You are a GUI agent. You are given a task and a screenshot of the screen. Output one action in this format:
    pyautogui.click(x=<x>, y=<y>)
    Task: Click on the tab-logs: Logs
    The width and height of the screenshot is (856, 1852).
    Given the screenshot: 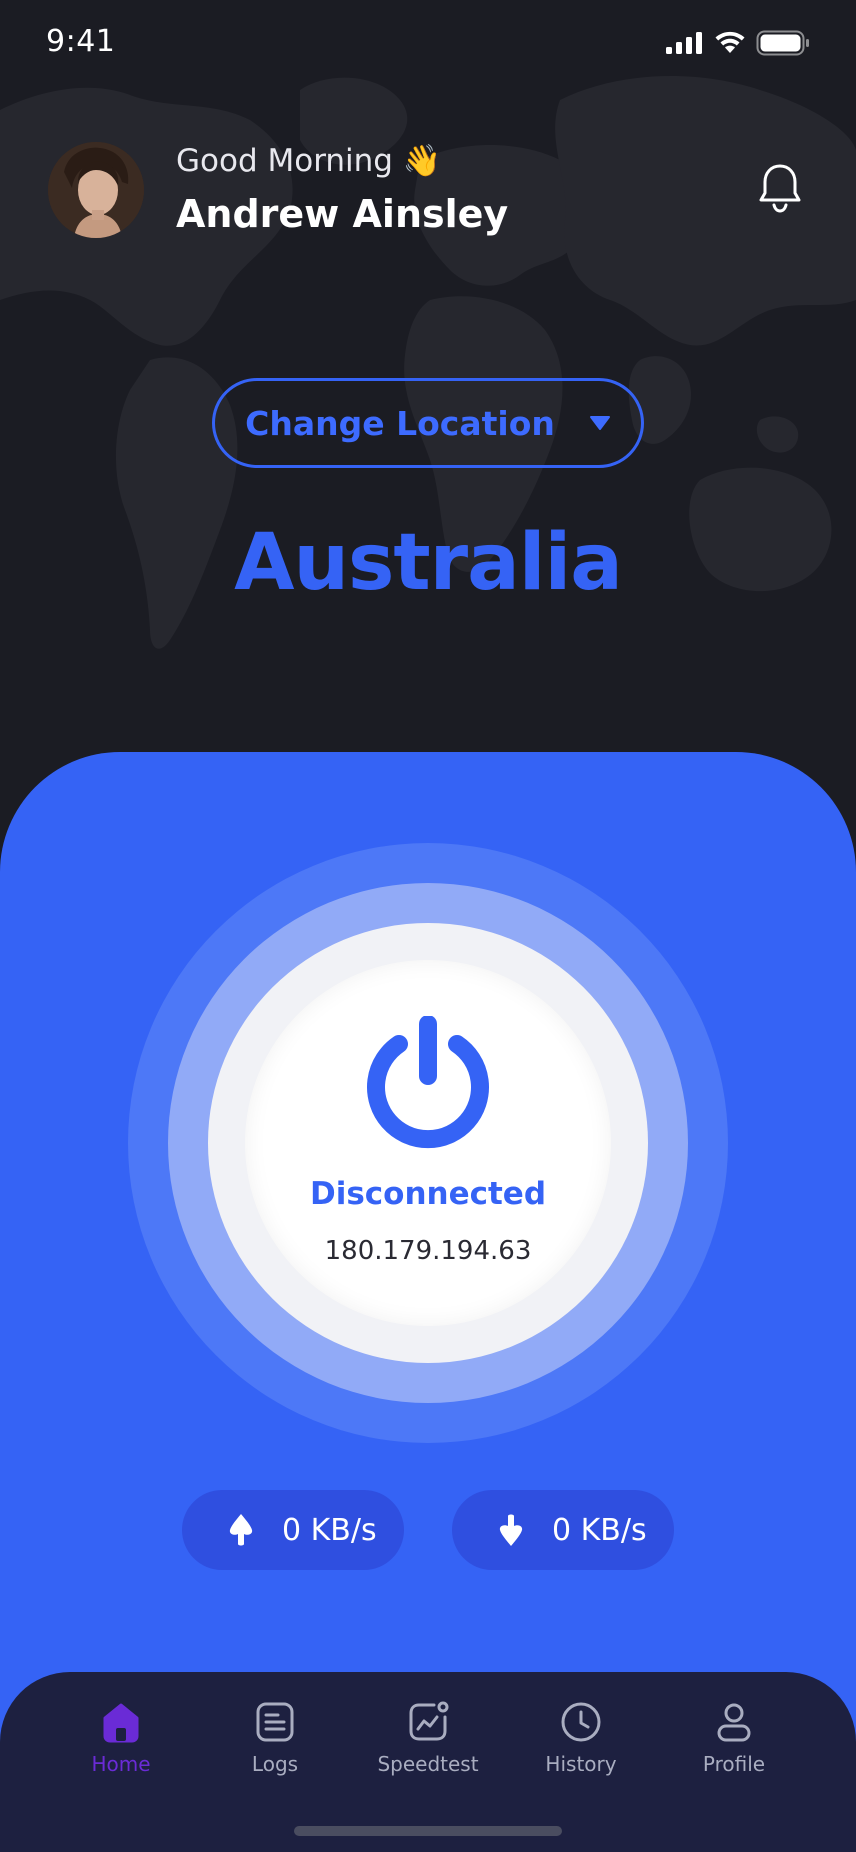 What is the action you would take?
    pyautogui.click(x=275, y=1745)
    